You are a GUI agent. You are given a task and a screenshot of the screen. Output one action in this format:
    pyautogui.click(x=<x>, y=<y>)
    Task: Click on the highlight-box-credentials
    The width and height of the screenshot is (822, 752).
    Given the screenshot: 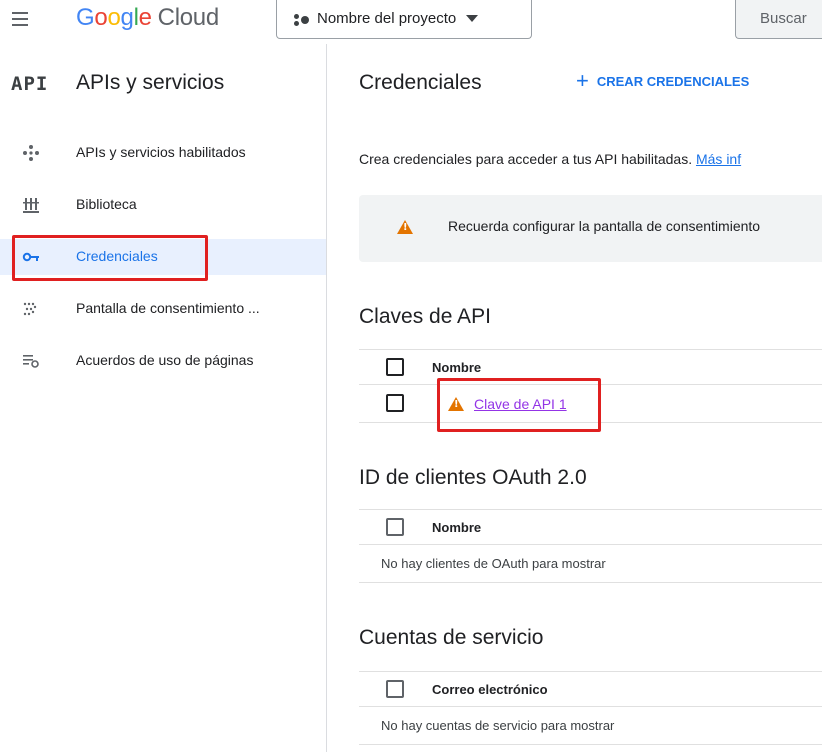 What is the action you would take?
    pyautogui.click(x=110, y=258)
    